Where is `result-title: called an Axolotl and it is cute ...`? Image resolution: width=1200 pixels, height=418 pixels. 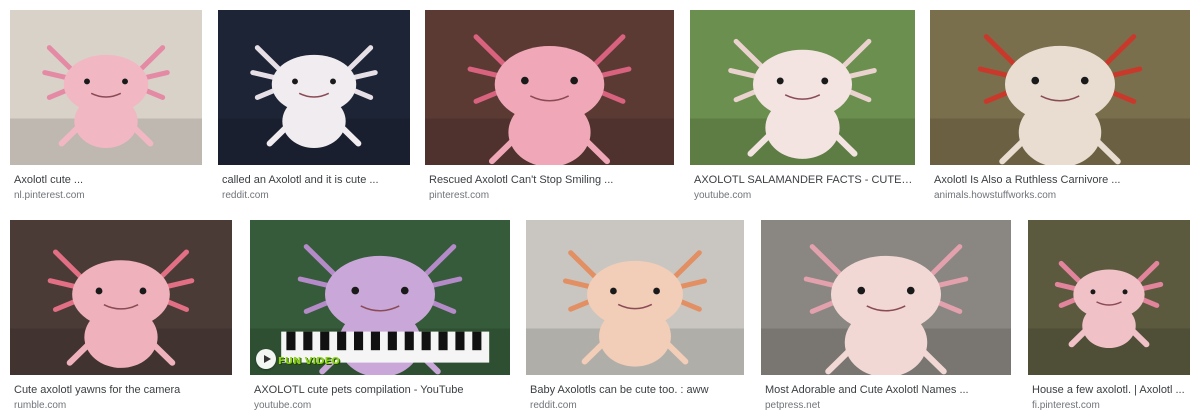 result-title: called an Axolotl and it is cute ... is located at coordinates (314, 180).